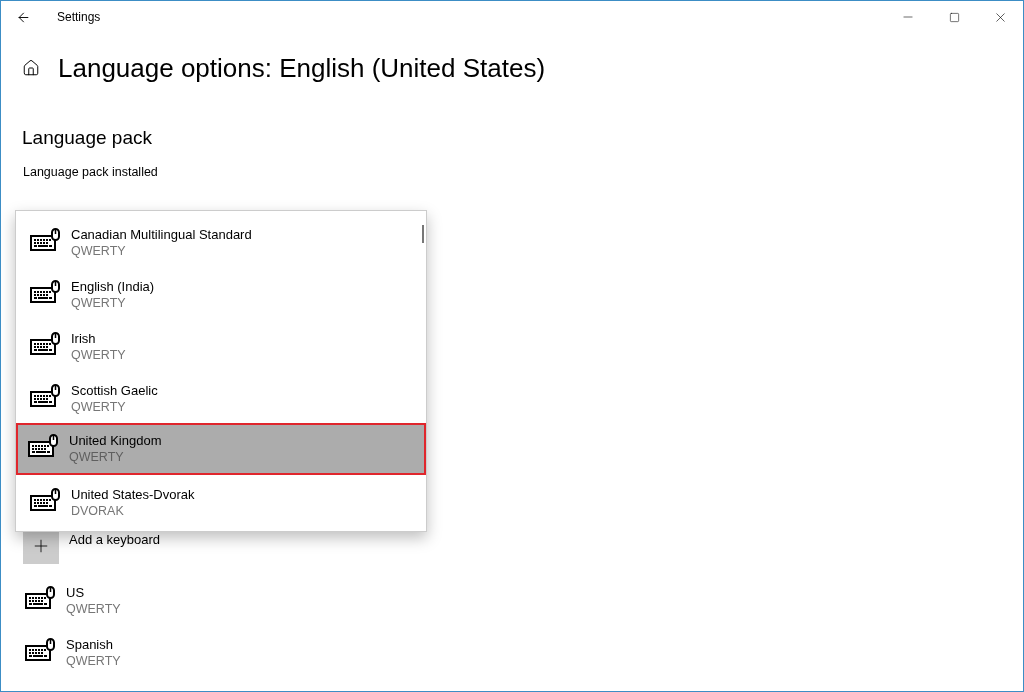 This screenshot has width=1024, height=692. I want to click on dropdown-item: Canadian Multilingual Standard QWERTY, so click(221, 241).